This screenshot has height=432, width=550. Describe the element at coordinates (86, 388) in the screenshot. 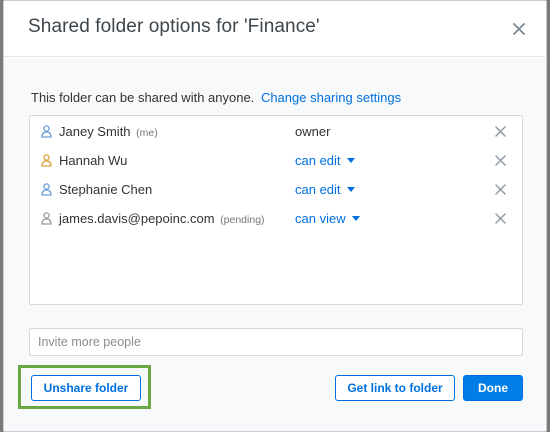

I see `unshare-folder-button: Unshare folder` at that location.